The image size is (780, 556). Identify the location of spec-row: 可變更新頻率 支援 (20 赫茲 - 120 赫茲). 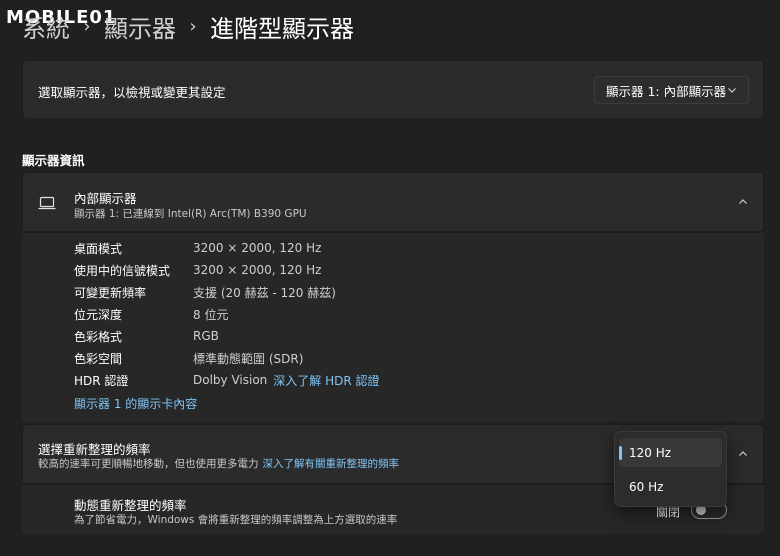
(205, 292).